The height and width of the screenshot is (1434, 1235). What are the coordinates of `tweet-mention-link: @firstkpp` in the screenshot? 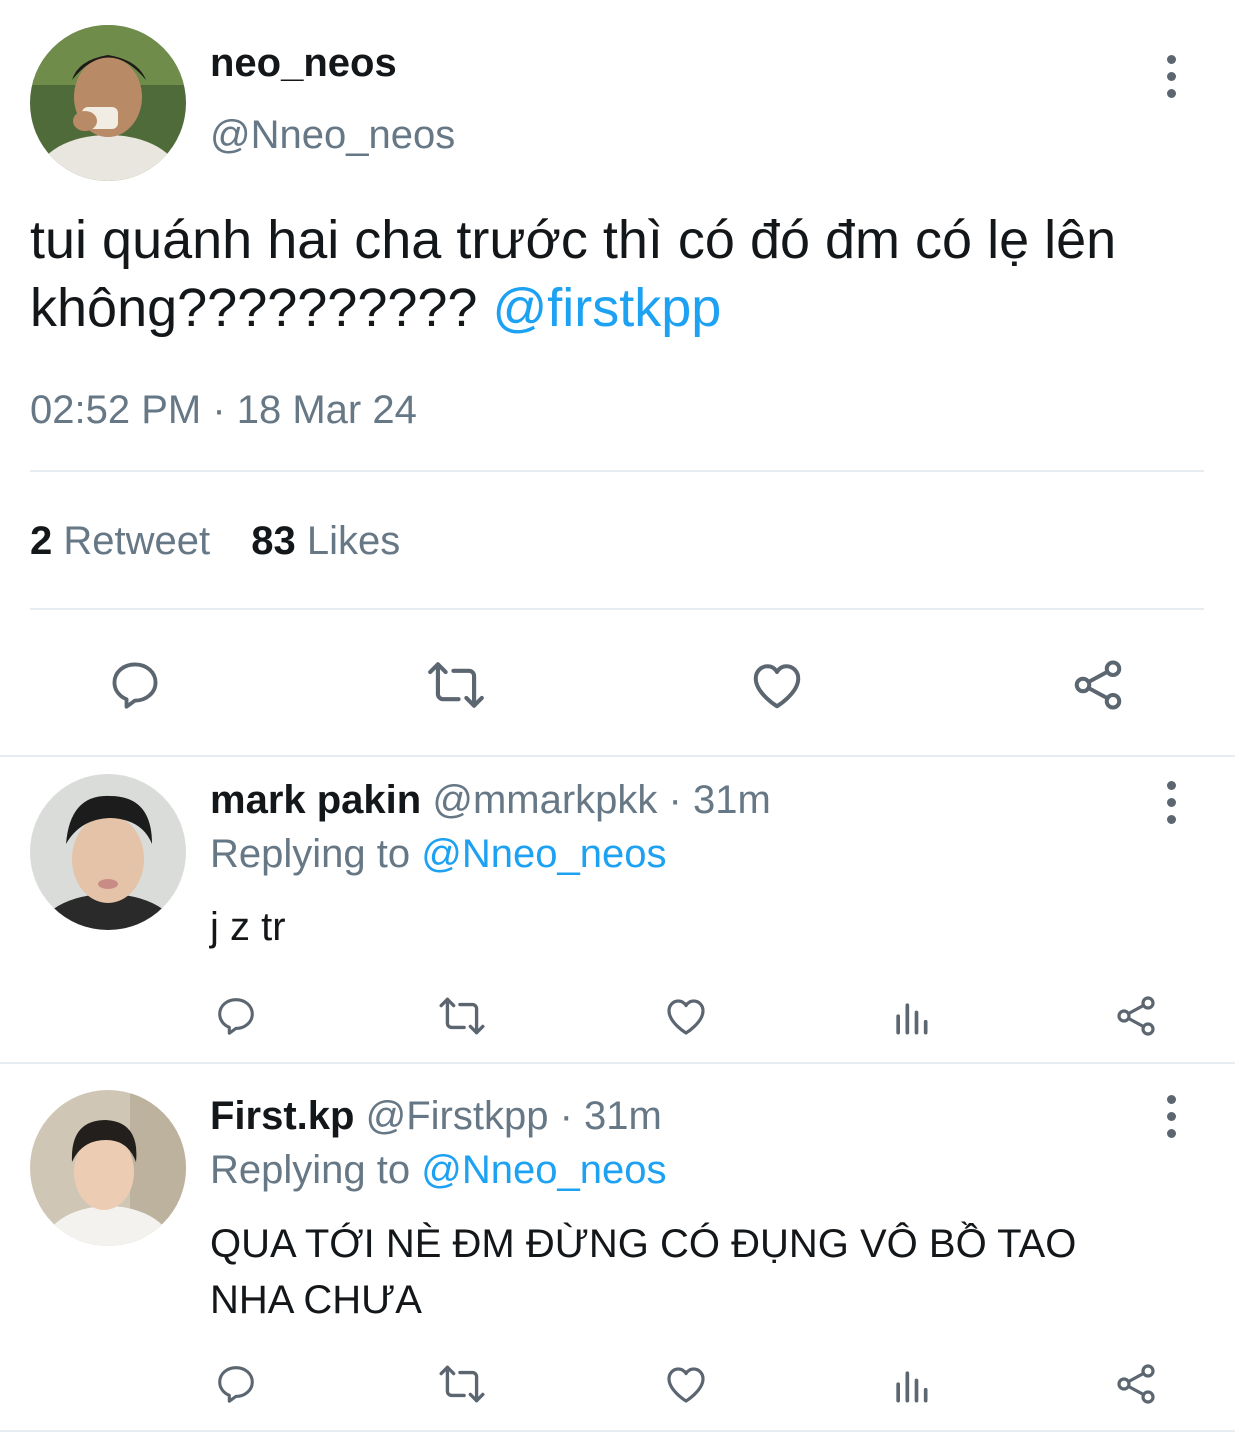 It's located at (606, 308).